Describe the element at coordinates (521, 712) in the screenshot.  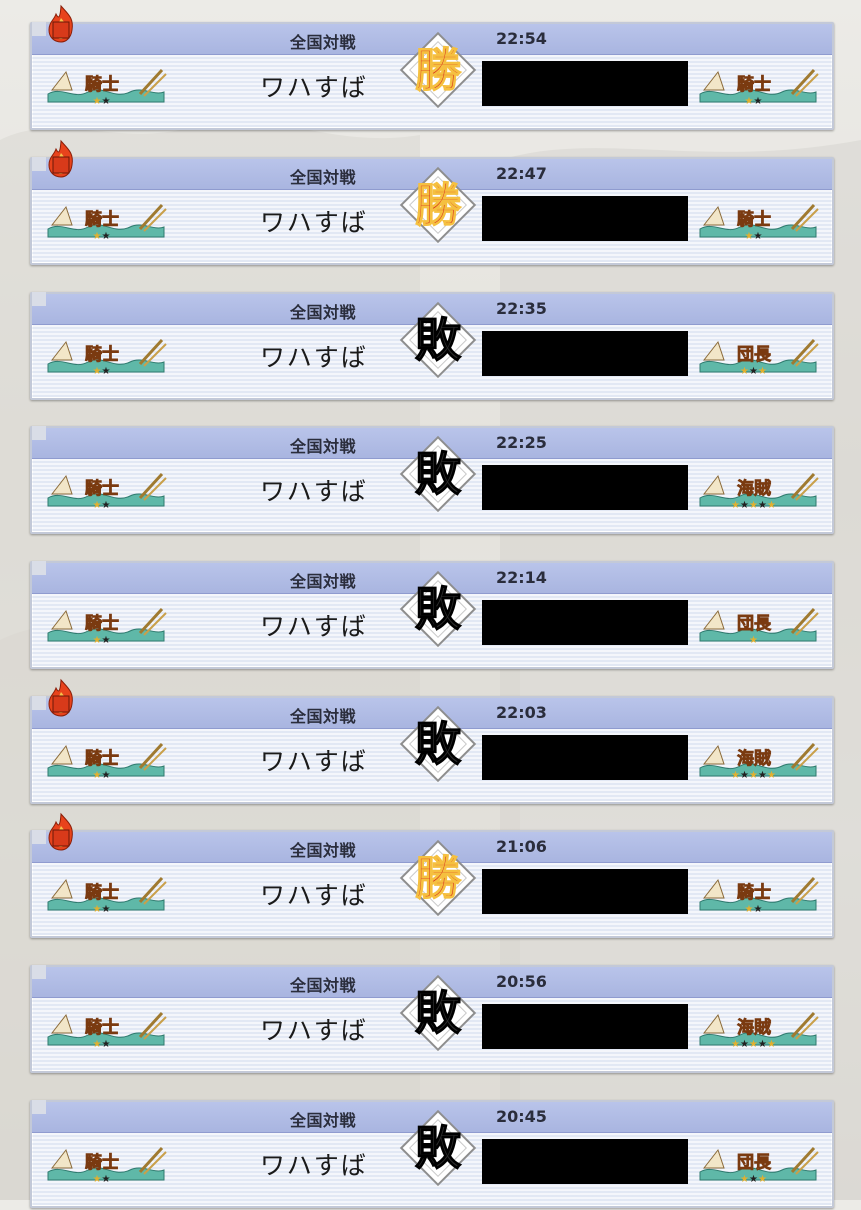
I see `match-time: 22:03` at that location.